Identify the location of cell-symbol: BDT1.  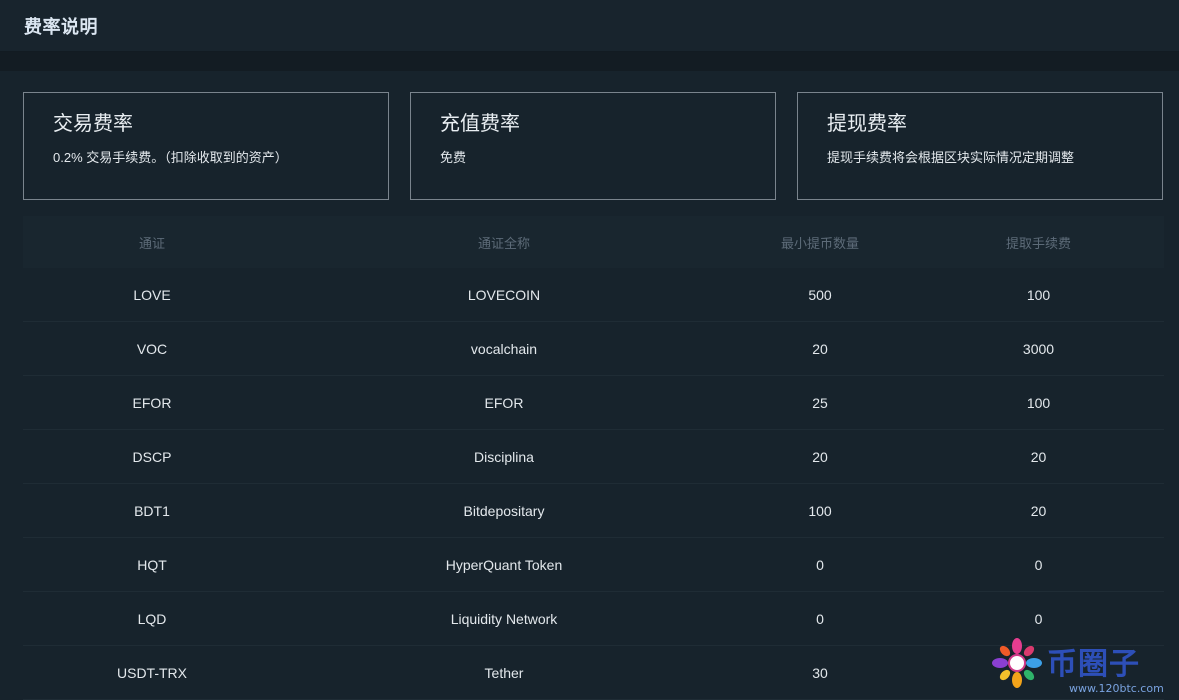
(152, 510).